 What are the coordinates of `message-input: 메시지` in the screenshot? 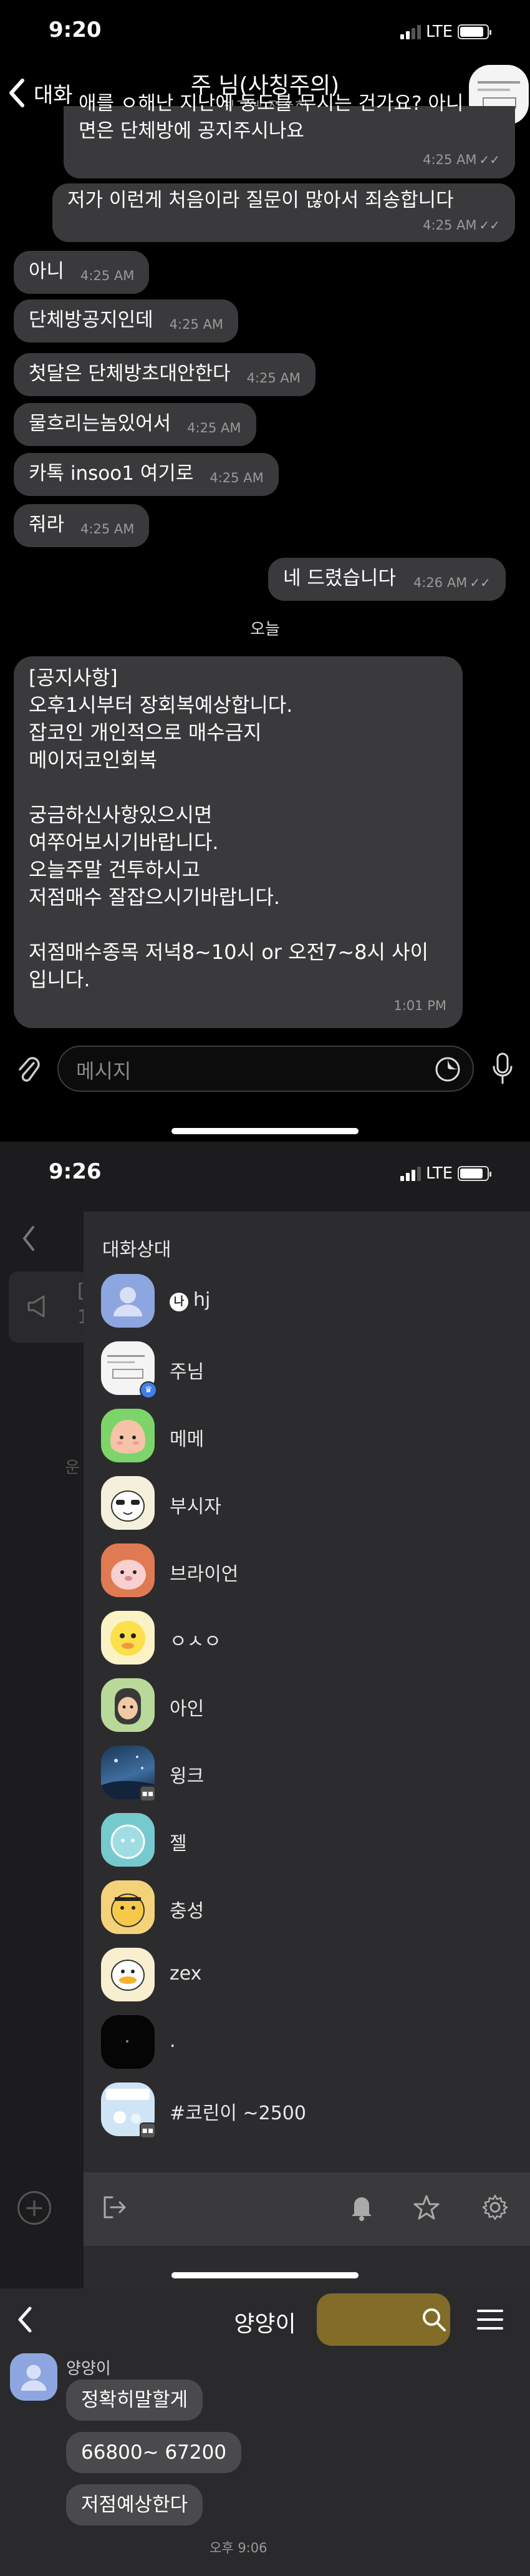 It's located at (266, 1069).